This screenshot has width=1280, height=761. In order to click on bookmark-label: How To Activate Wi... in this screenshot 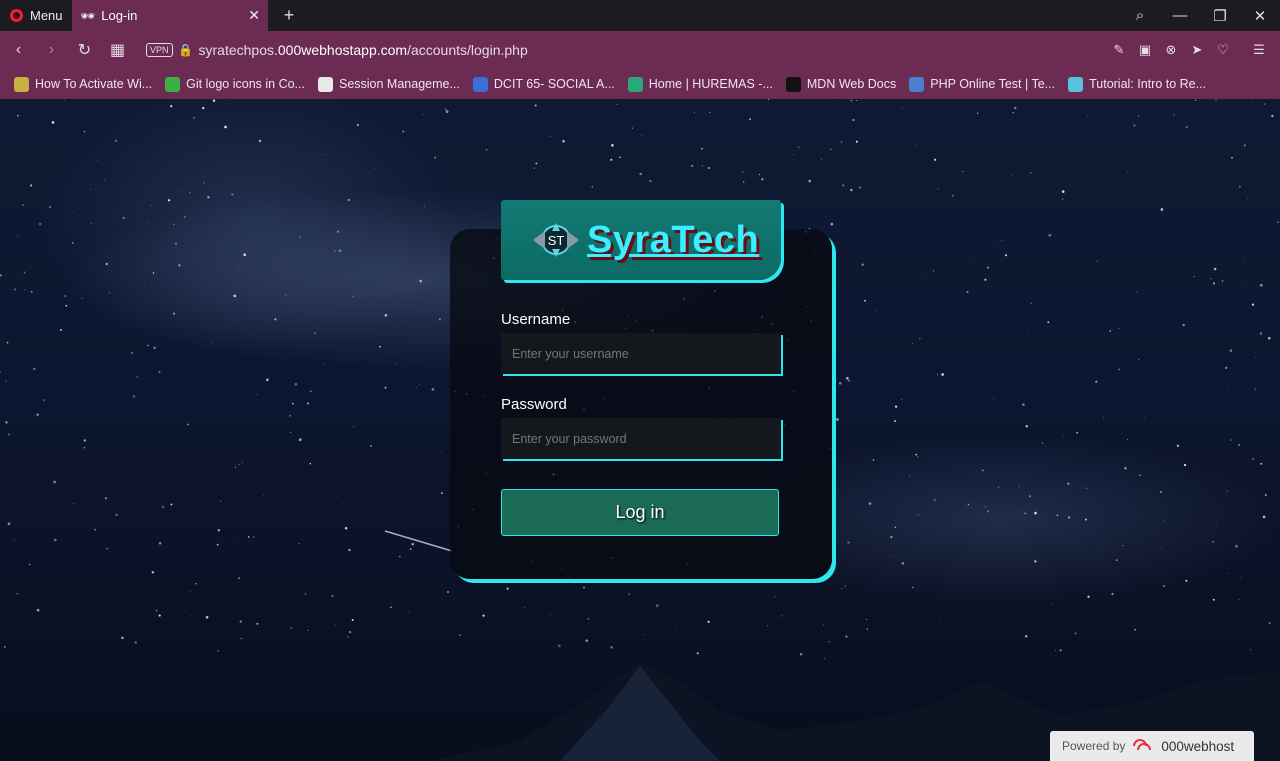, I will do `click(94, 84)`.